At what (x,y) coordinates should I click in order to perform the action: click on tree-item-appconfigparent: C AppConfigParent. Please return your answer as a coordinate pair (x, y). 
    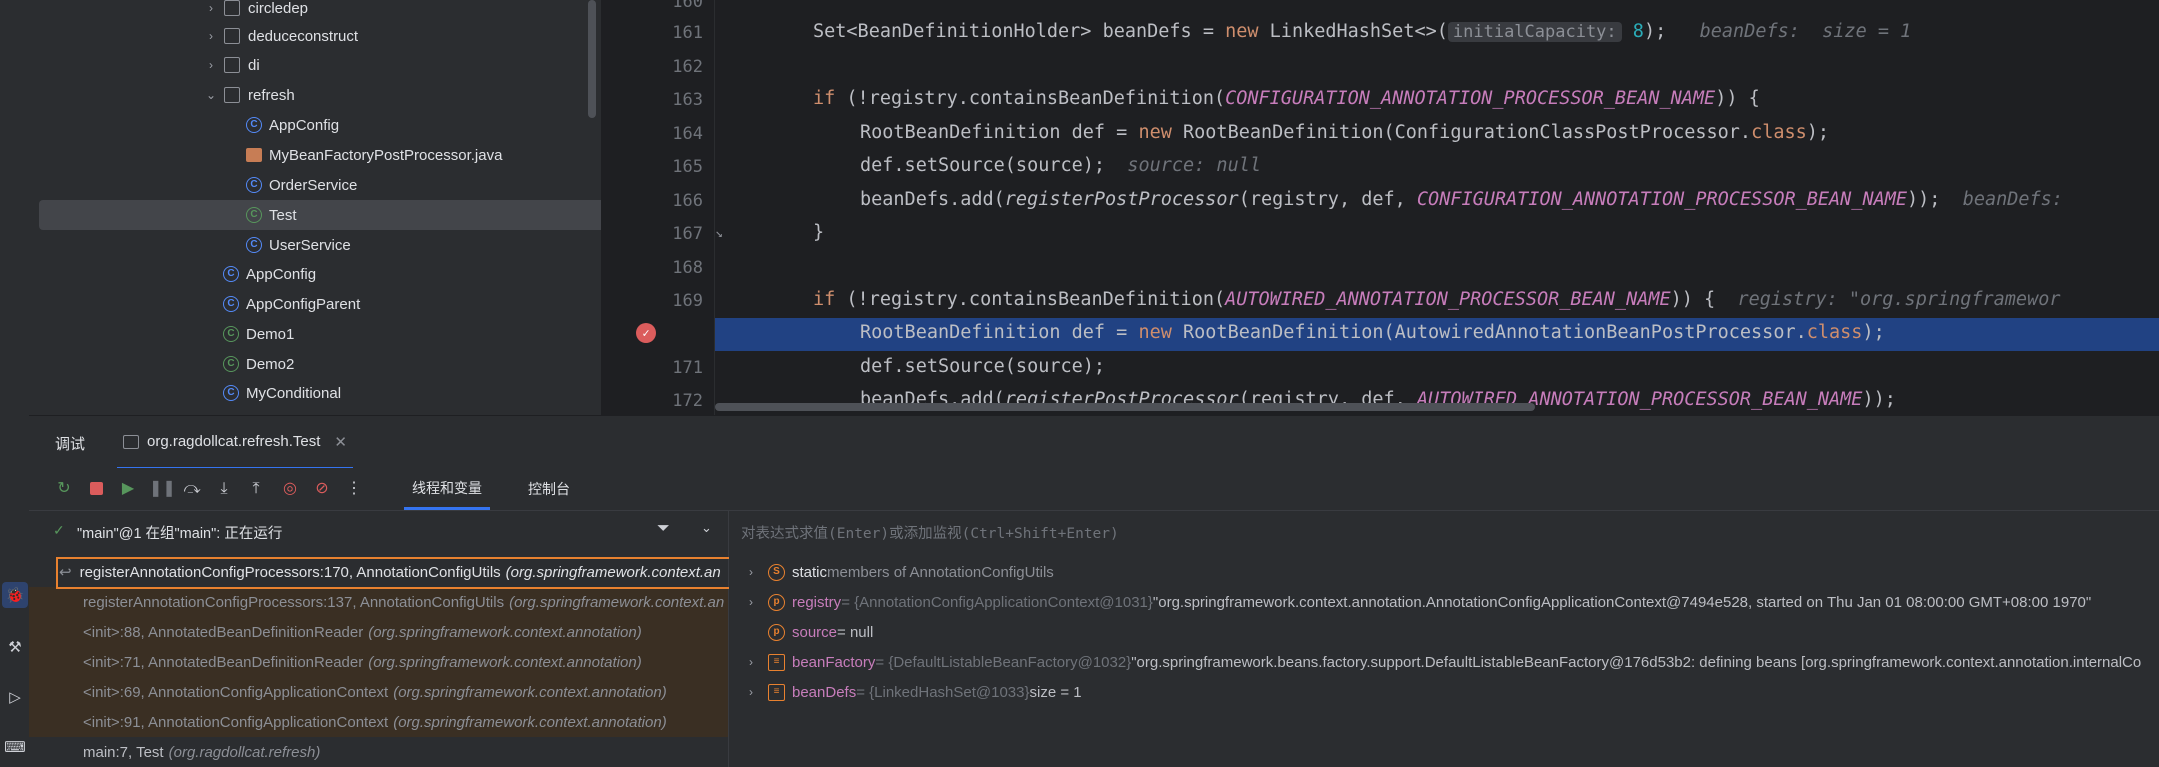
    Looking at the image, I should click on (320, 304).